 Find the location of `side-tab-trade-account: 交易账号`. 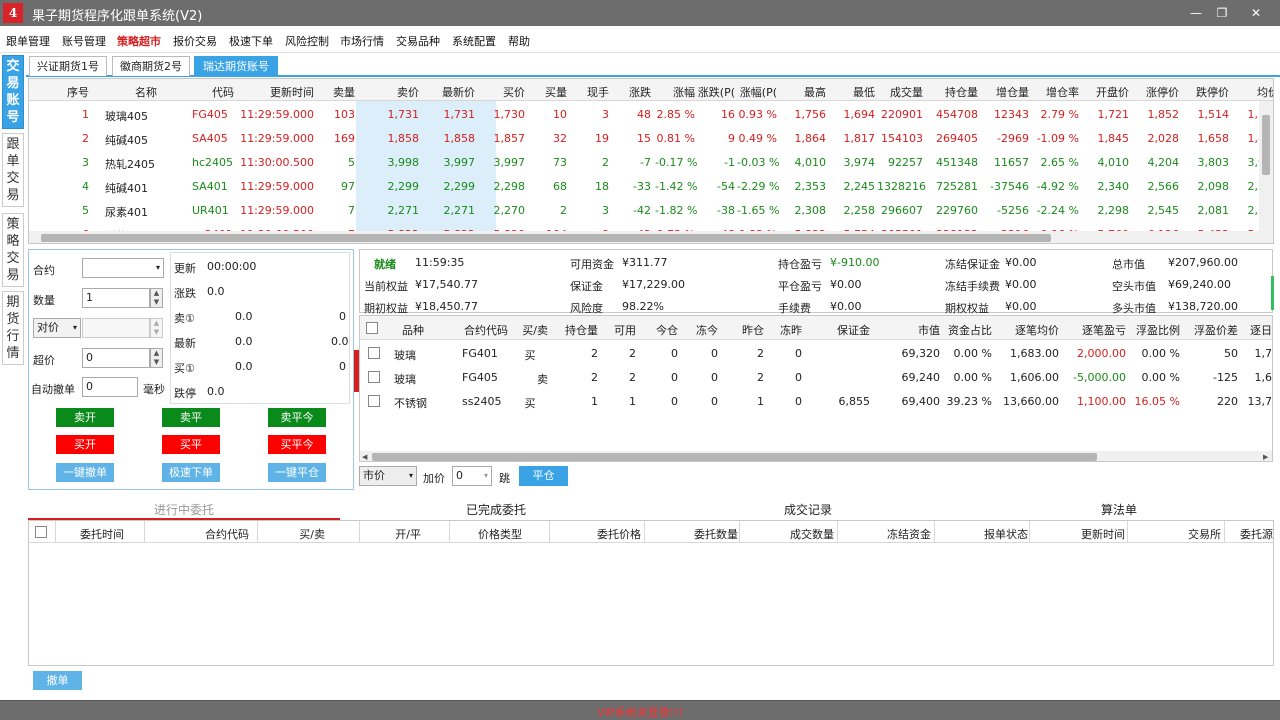

side-tab-trade-account: 交易账号 is located at coordinates (13, 92).